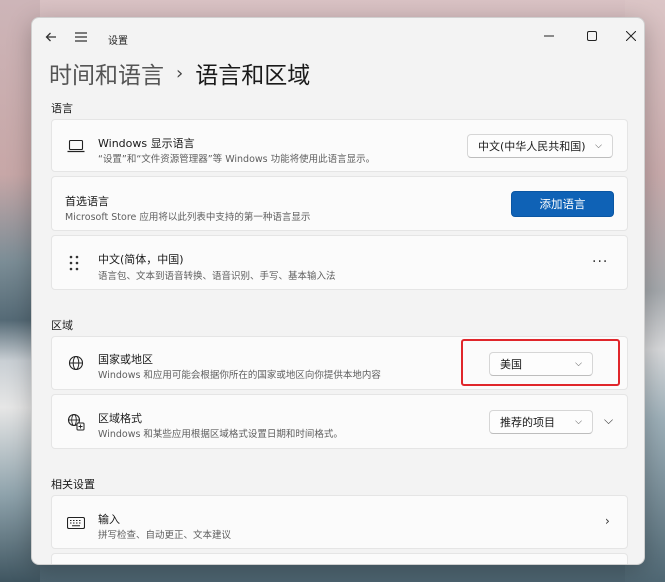 The width and height of the screenshot is (665, 582). What do you see at coordinates (125, 359) in the screenshot?
I see `country-region-title: 国家或地区` at bounding box center [125, 359].